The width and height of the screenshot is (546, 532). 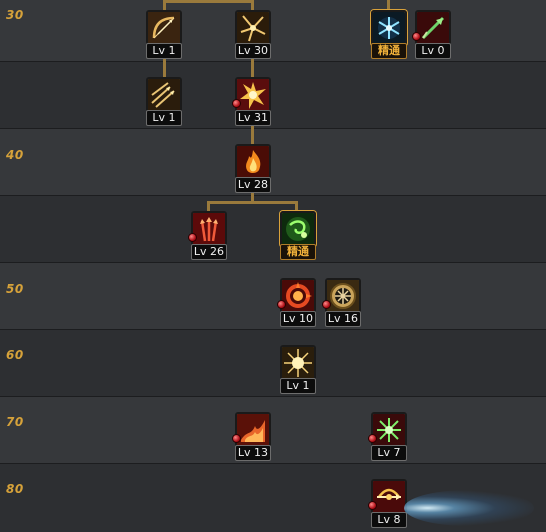 I want to click on skill-slot: Lv 10, so click(x=296, y=302).